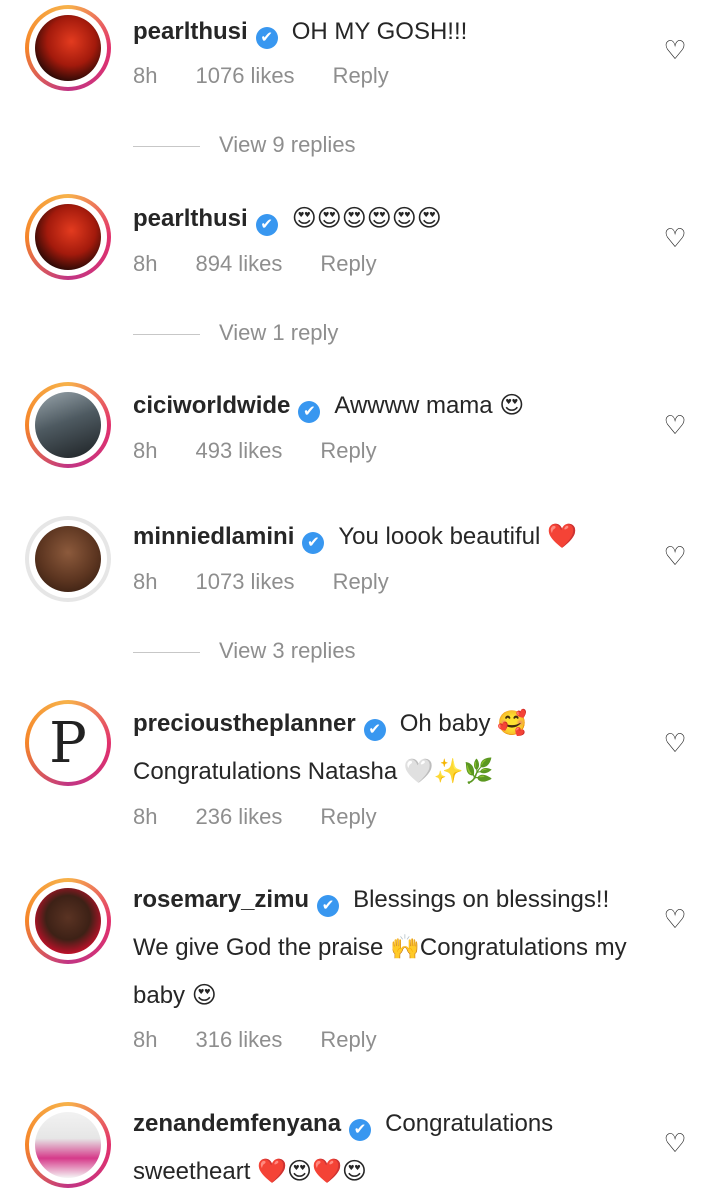 The width and height of the screenshot is (720, 1196). What do you see at coordinates (238, 816) in the screenshot?
I see `like-count: 236 likes` at bounding box center [238, 816].